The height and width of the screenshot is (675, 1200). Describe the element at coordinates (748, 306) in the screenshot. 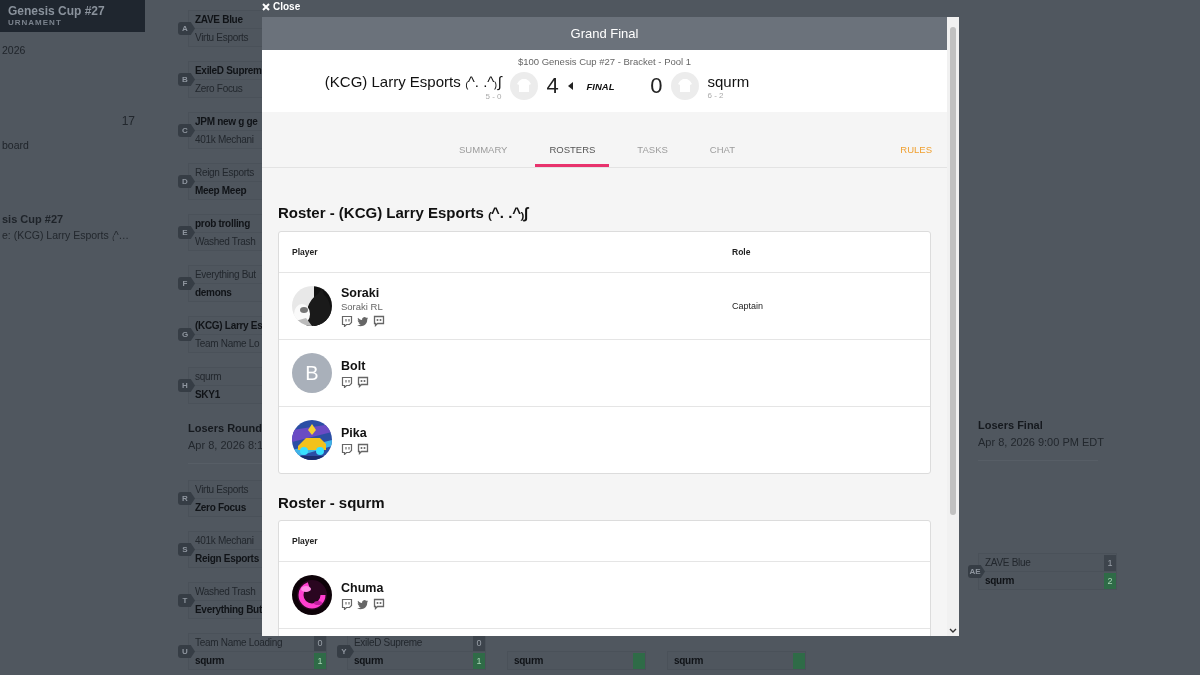

I see `role-text: Captain` at that location.